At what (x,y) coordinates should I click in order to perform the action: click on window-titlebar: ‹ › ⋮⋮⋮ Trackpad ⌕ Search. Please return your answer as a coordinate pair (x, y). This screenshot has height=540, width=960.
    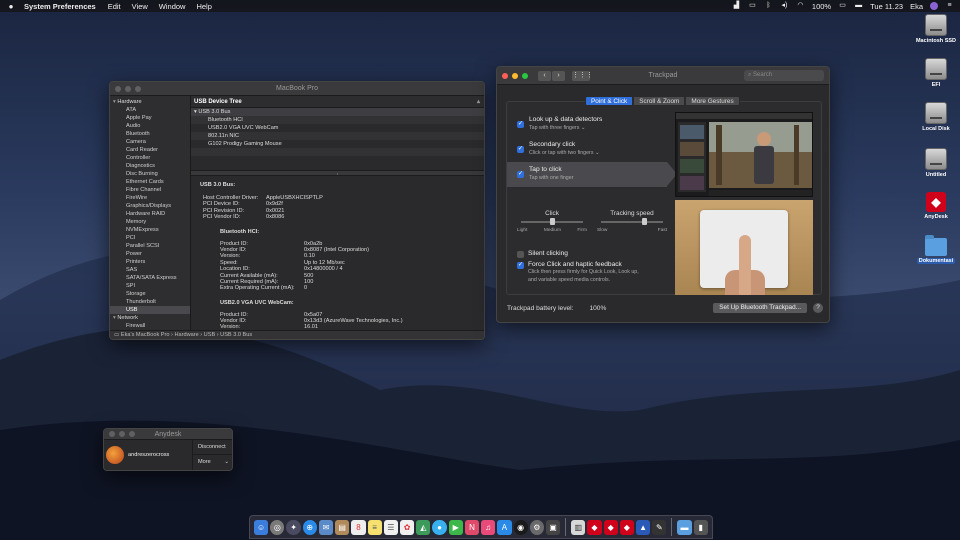
    Looking at the image, I should click on (663, 76).